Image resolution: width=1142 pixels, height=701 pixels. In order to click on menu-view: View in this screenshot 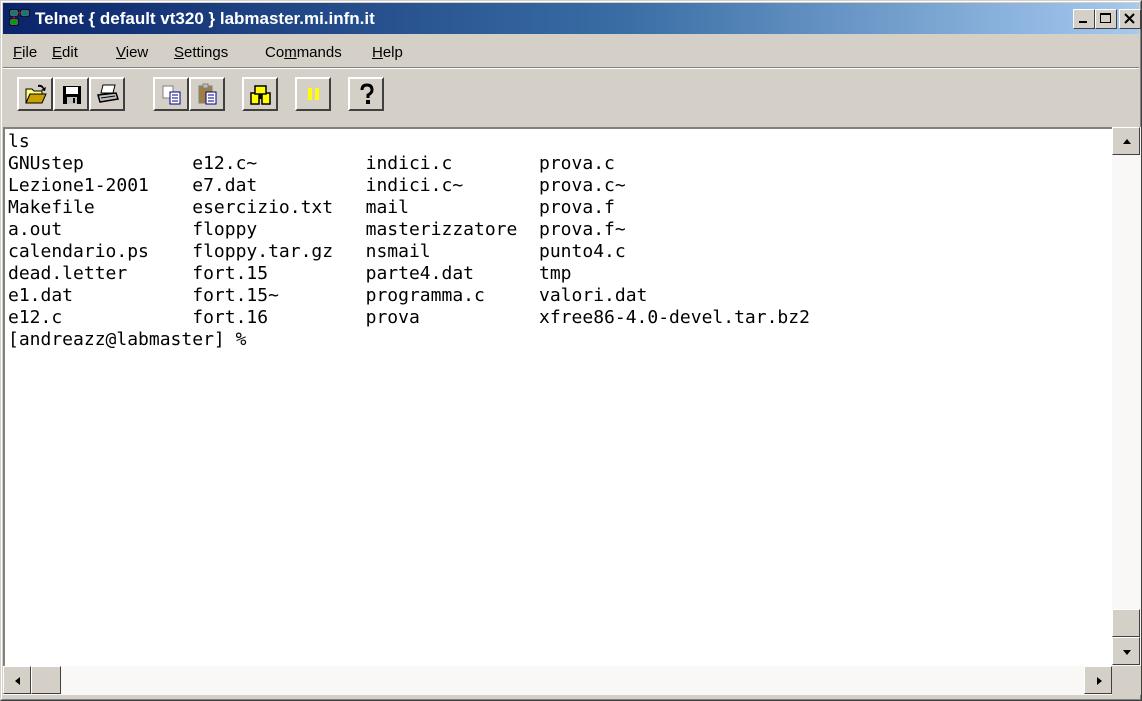, I will do `click(132, 52)`.